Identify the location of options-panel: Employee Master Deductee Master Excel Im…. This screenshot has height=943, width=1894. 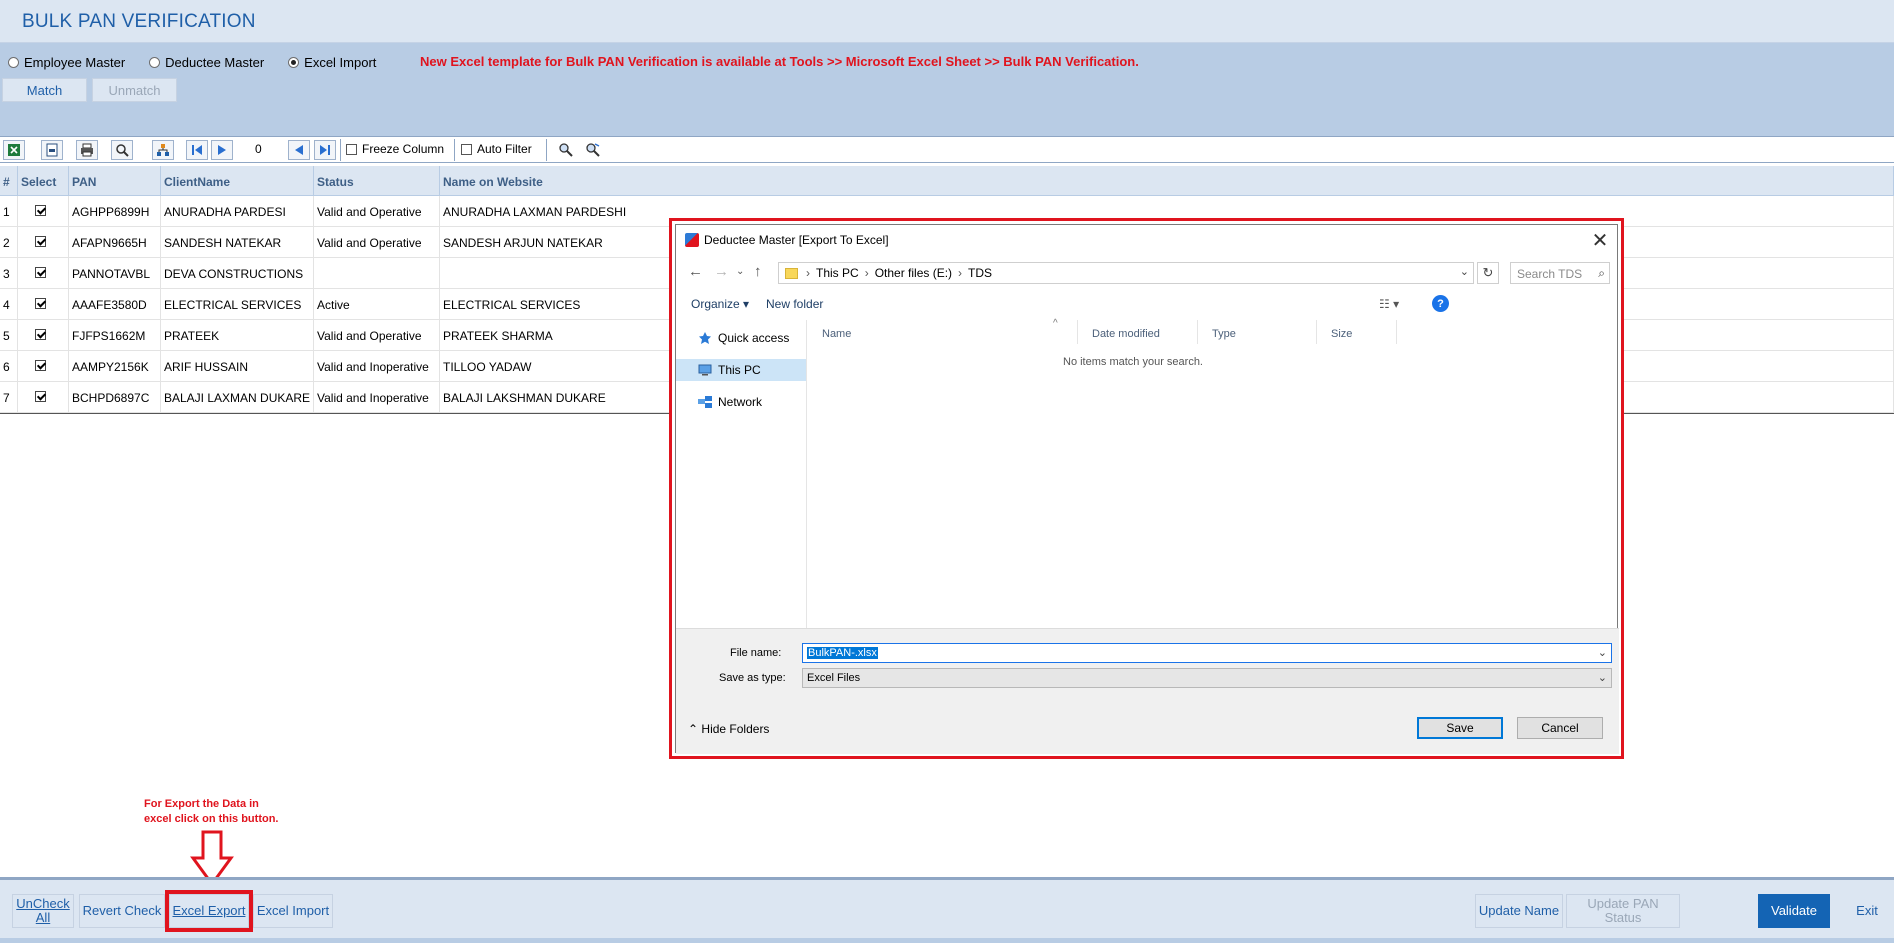
(947, 89).